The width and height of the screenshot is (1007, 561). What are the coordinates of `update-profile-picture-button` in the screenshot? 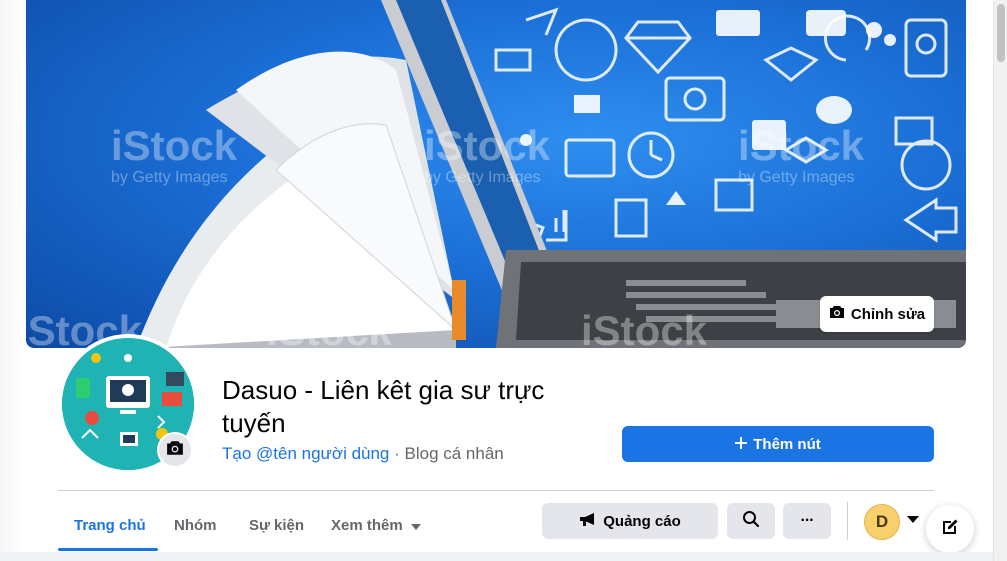 It's located at (175, 450).